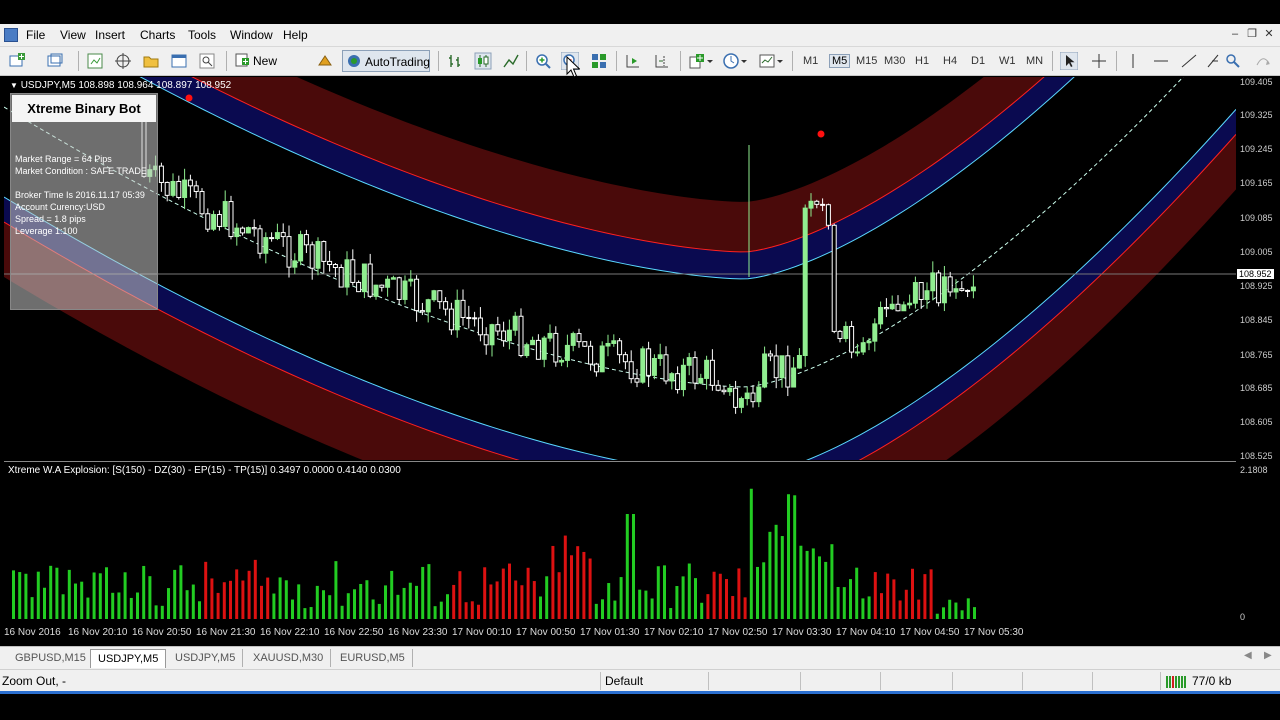  Describe the element at coordinates (17, 61) in the screenshot. I see `new-chart-icon` at that location.